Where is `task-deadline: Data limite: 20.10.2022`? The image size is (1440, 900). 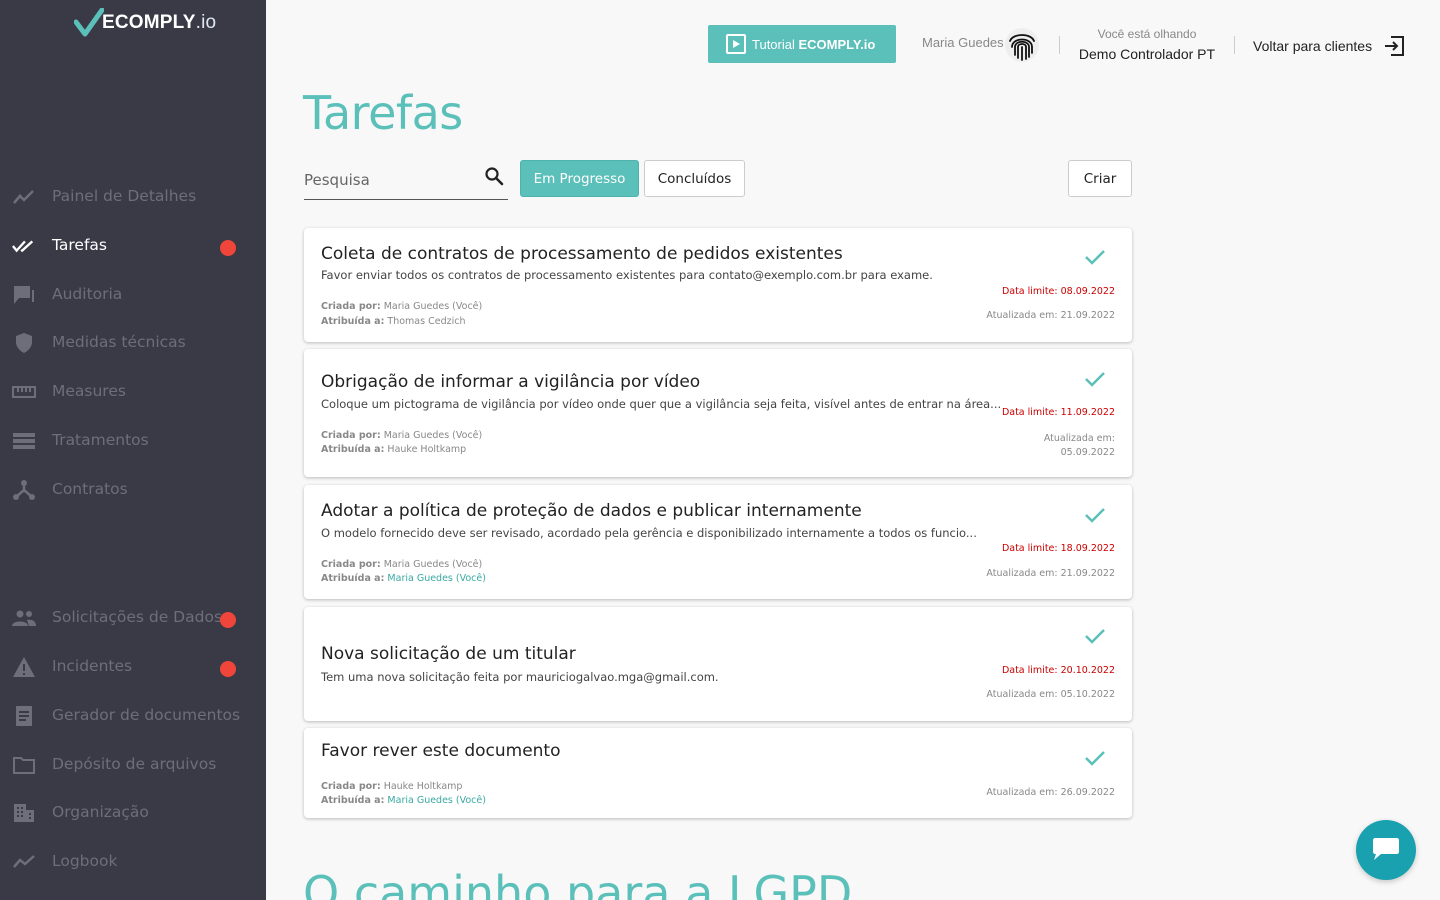
task-deadline: Data limite: 20.10.2022 is located at coordinates (1058, 670).